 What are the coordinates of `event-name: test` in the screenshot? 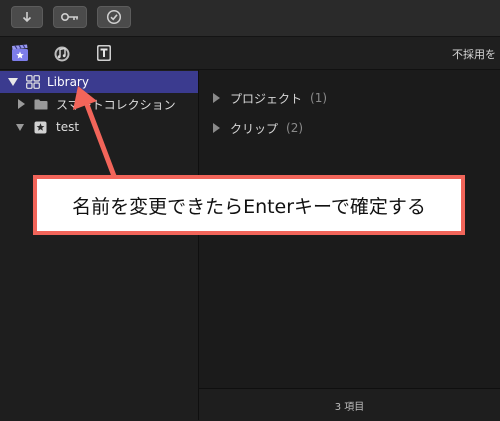 It's located at (67, 127).